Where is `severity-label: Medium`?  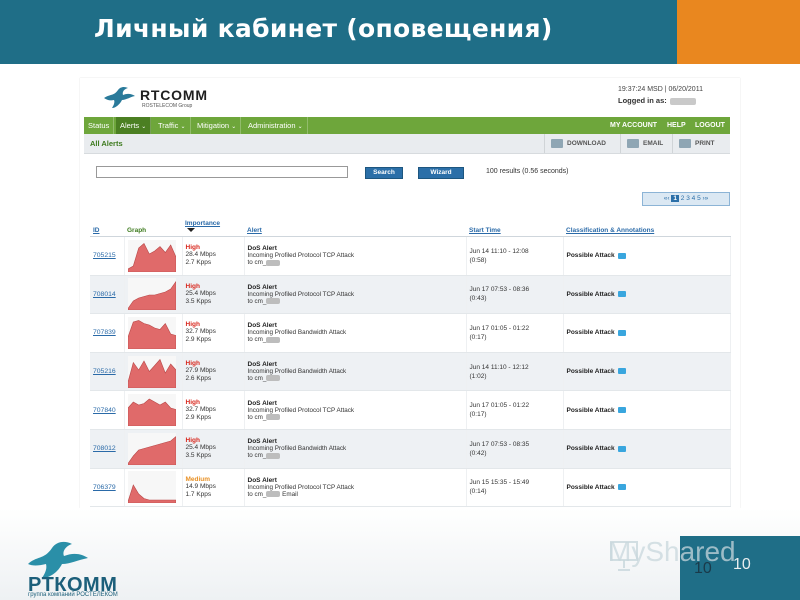 severity-label: Medium is located at coordinates (198, 479).